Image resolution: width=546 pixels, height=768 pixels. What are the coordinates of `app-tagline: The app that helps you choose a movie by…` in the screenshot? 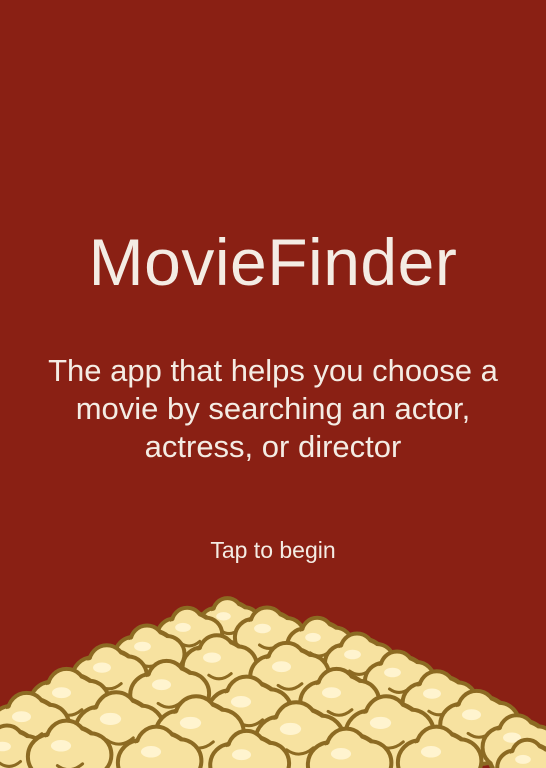 It's located at (273, 408).